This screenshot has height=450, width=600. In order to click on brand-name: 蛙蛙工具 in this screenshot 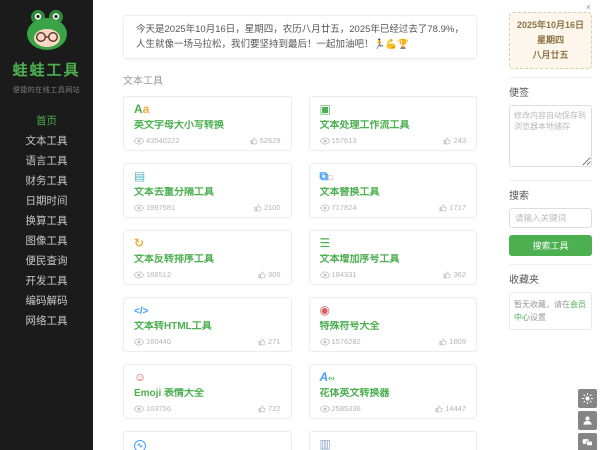, I will do `click(46, 70)`.